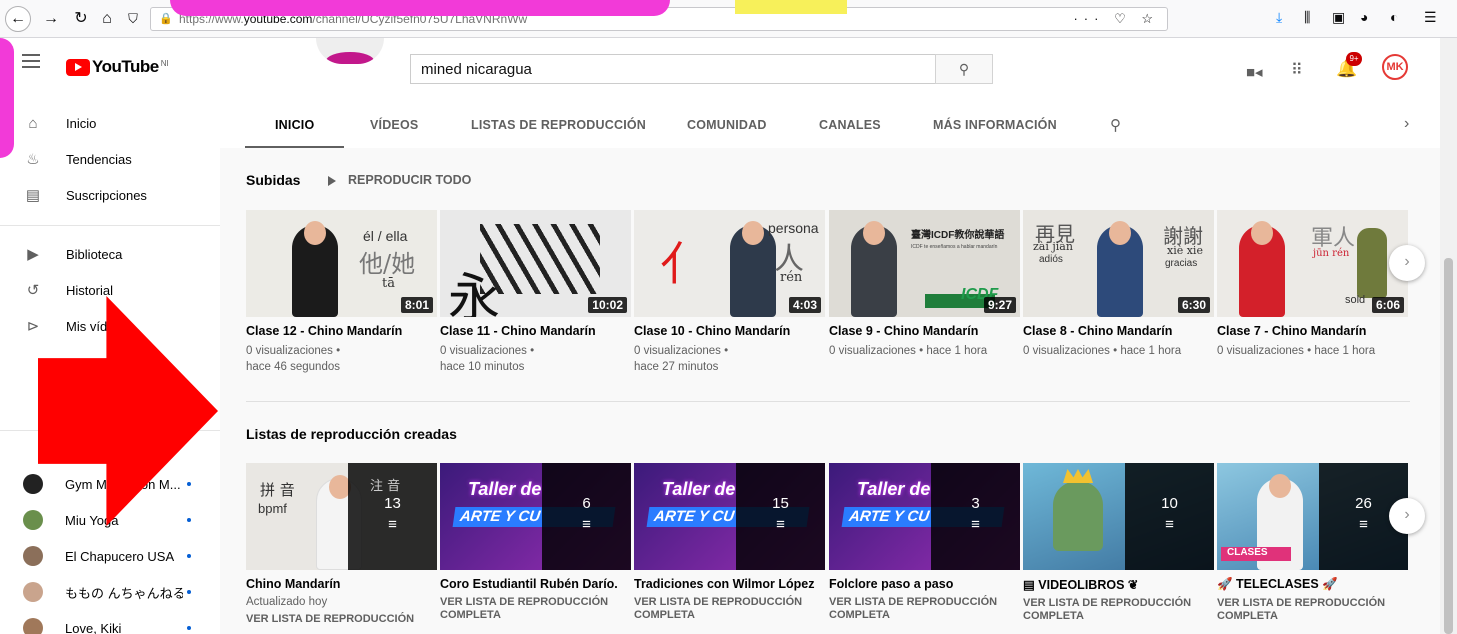  Describe the element at coordinates (672, 69) in the screenshot. I see `search-input` at that location.